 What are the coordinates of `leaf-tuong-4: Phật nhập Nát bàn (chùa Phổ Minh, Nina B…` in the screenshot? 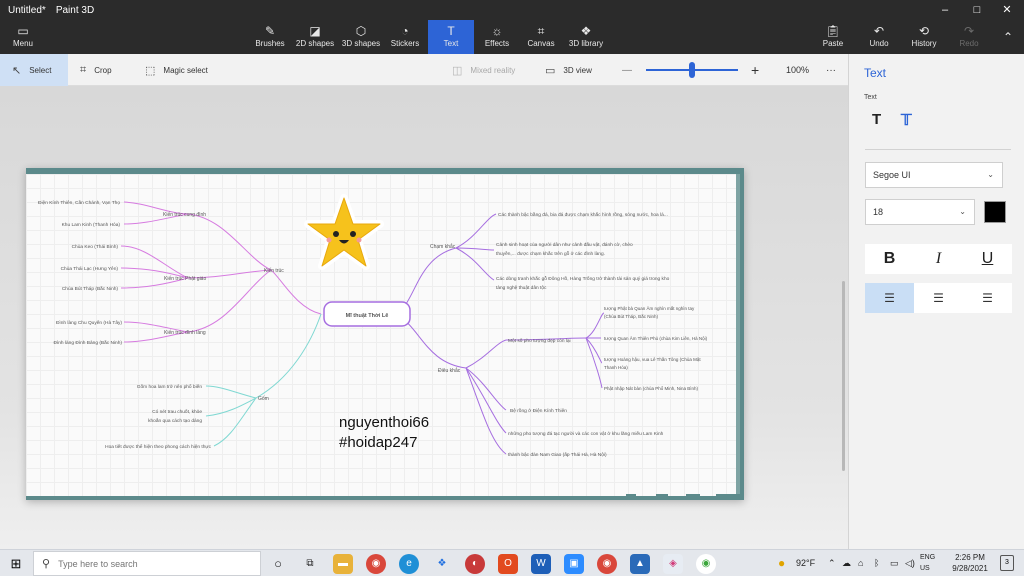 It's located at (651, 388).